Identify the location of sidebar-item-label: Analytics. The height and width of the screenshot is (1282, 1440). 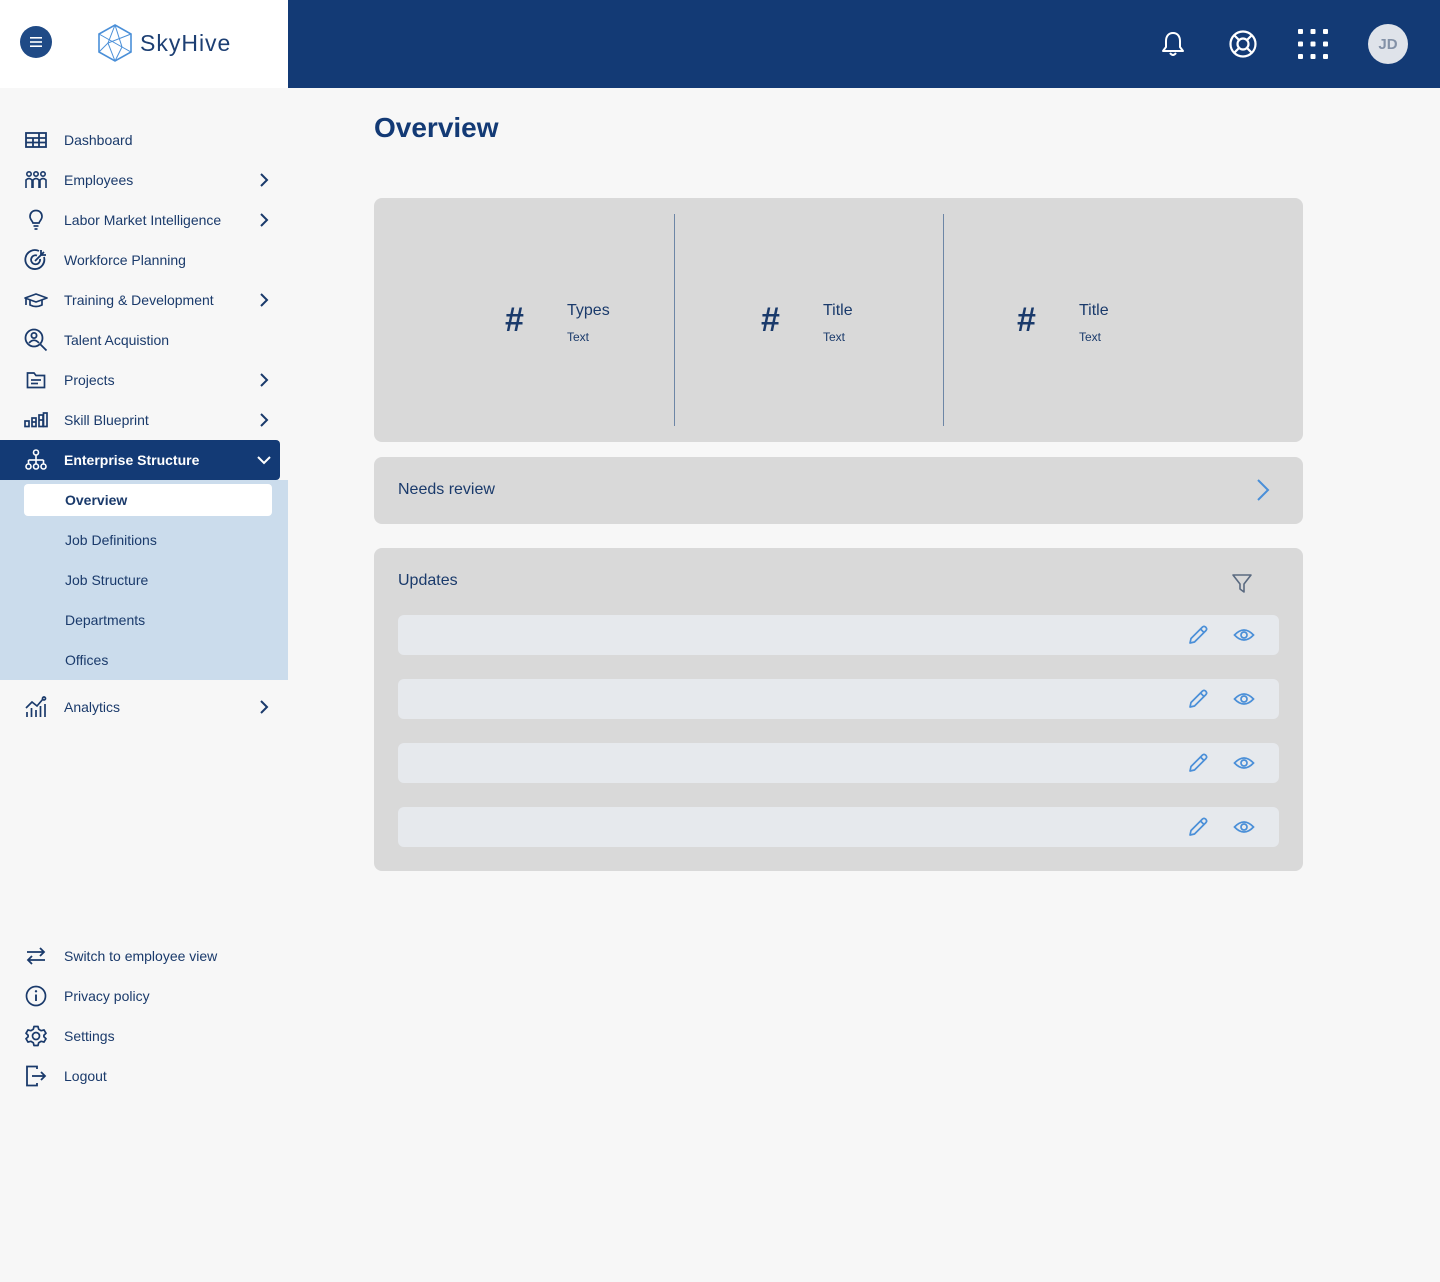
(92, 707).